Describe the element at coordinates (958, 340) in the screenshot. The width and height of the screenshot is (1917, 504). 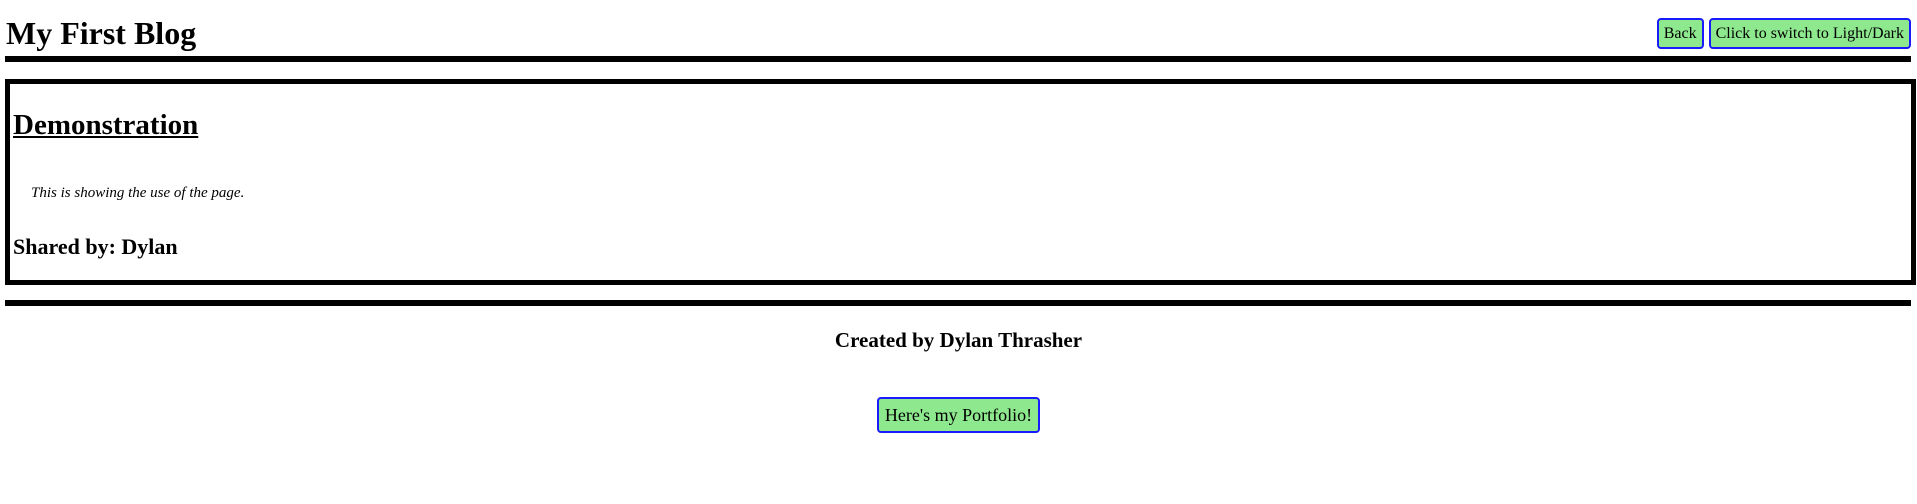
I see `footer-credit: Created by Dylan Thrasher` at that location.